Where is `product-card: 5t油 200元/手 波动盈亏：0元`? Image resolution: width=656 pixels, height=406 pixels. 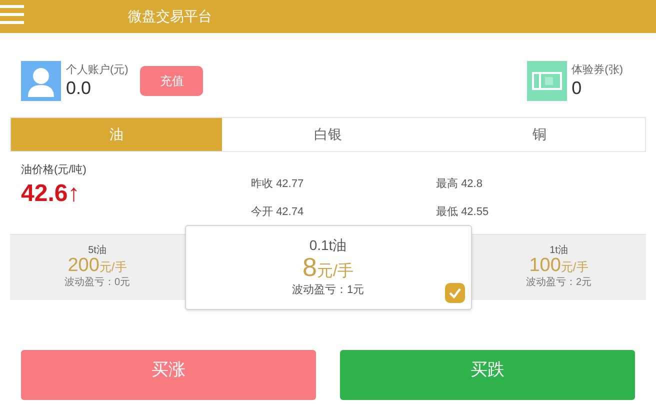
product-card: 5t油 200元/手 波动盈亏：0元 is located at coordinates (97, 267).